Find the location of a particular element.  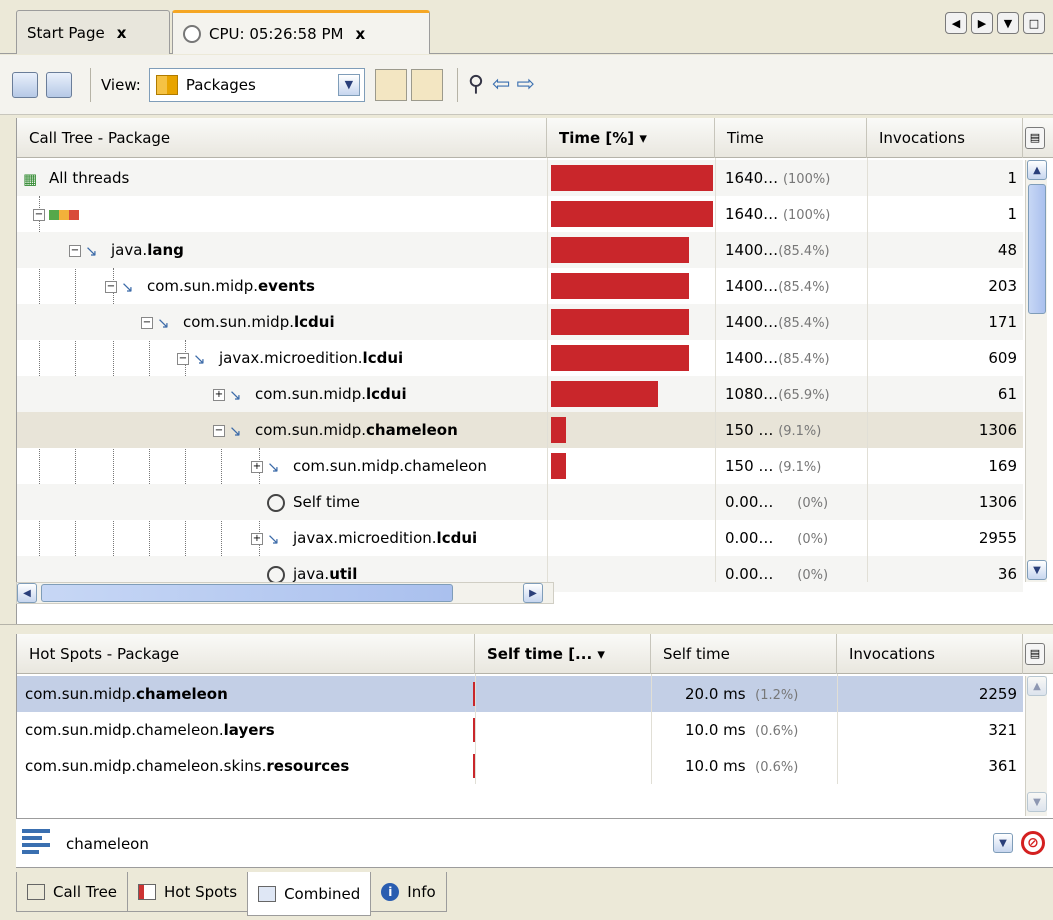

view-select-value: Packages is located at coordinates (220, 84).